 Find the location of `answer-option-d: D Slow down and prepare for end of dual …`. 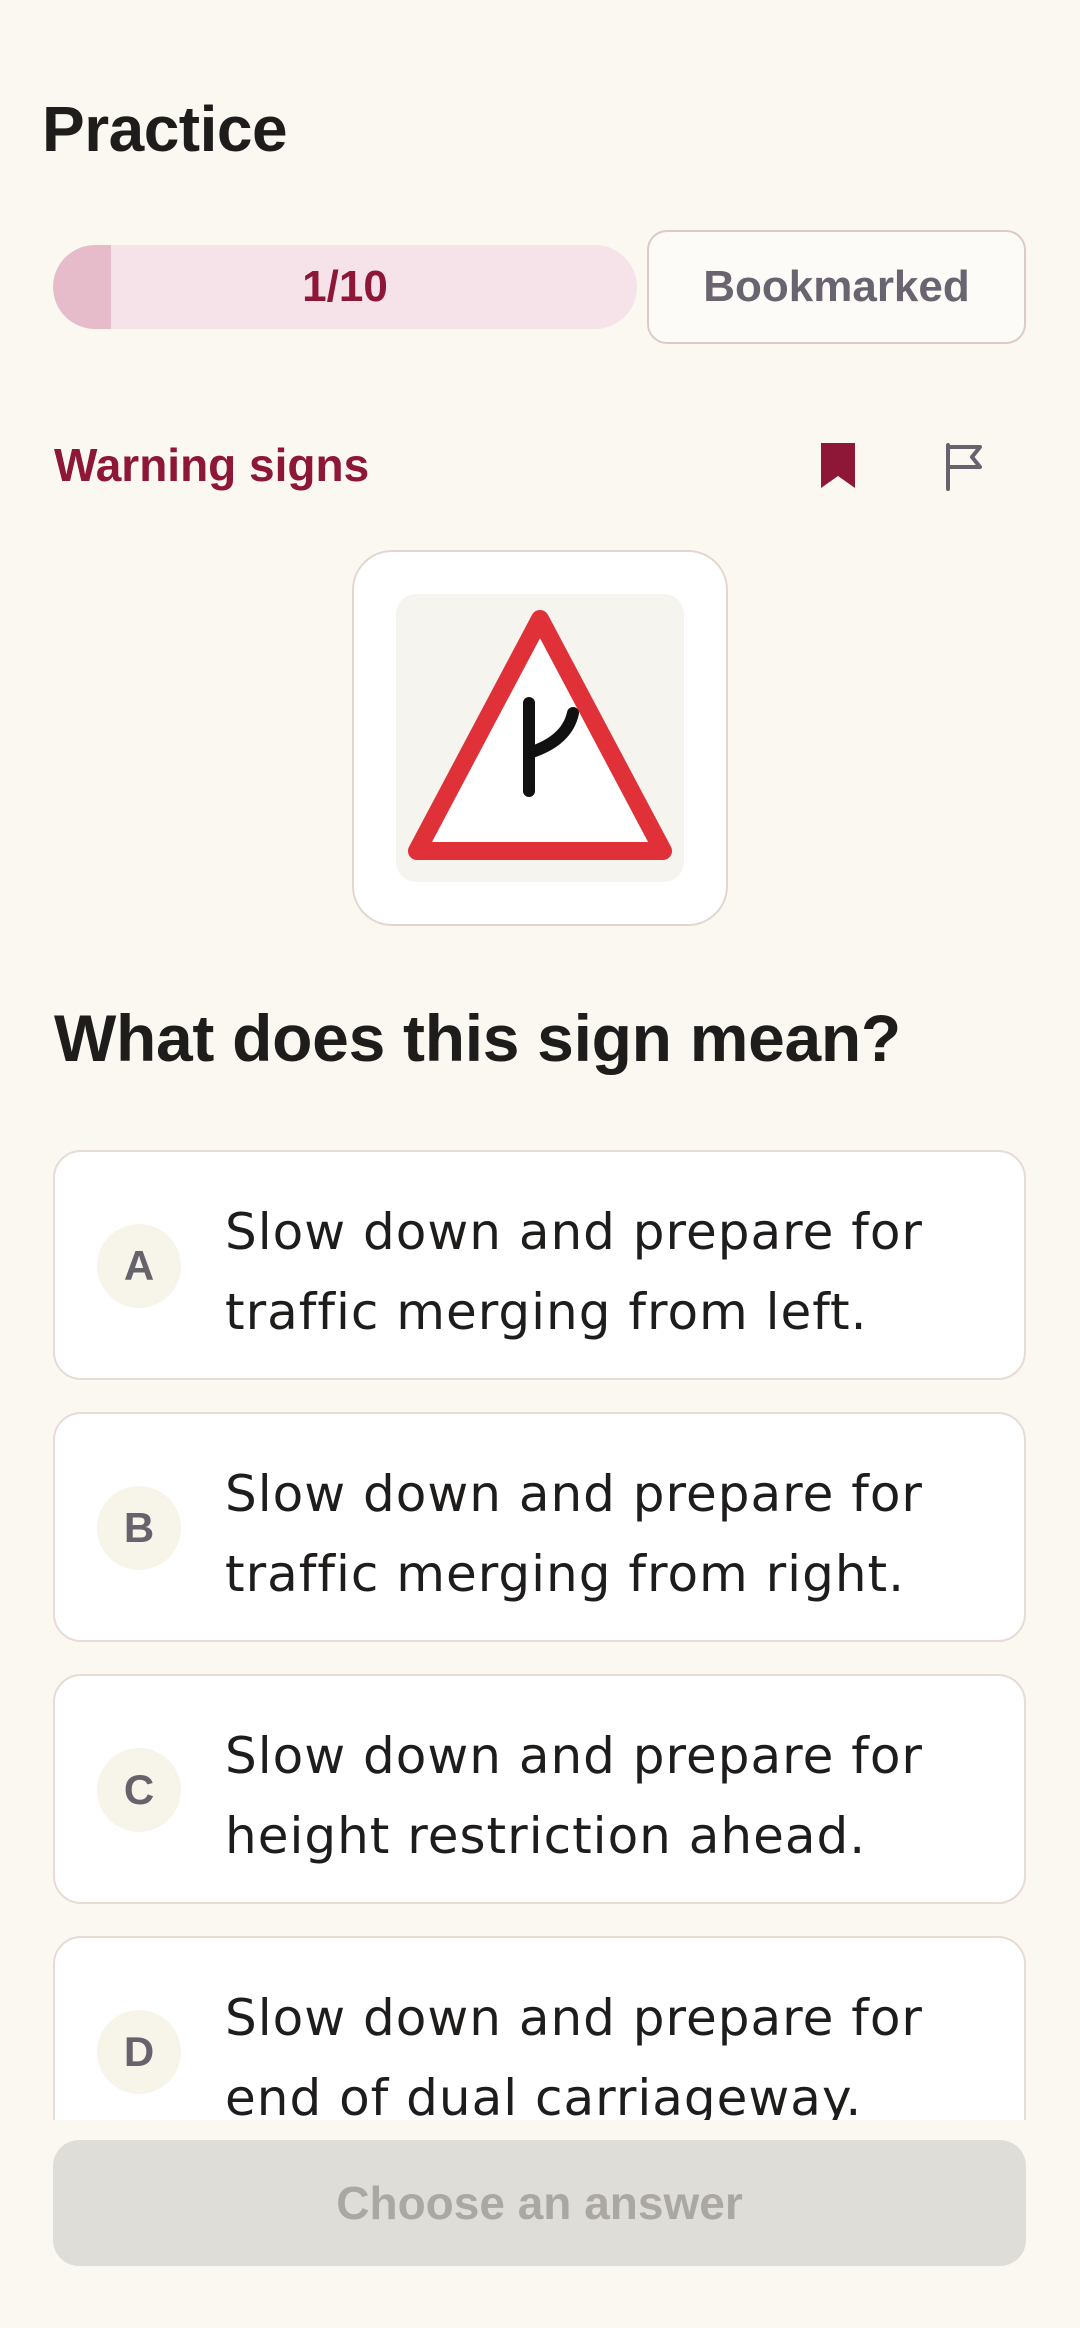

answer-option-d: D Slow down and prepare for end of dual … is located at coordinates (539, 2028).